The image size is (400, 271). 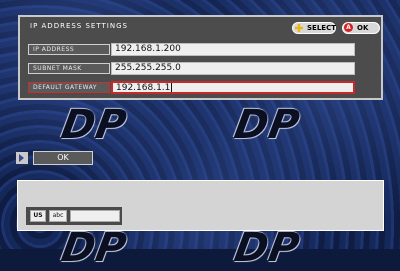 I want to click on default-gateway-field: 192.168.1.1, so click(x=233, y=87).